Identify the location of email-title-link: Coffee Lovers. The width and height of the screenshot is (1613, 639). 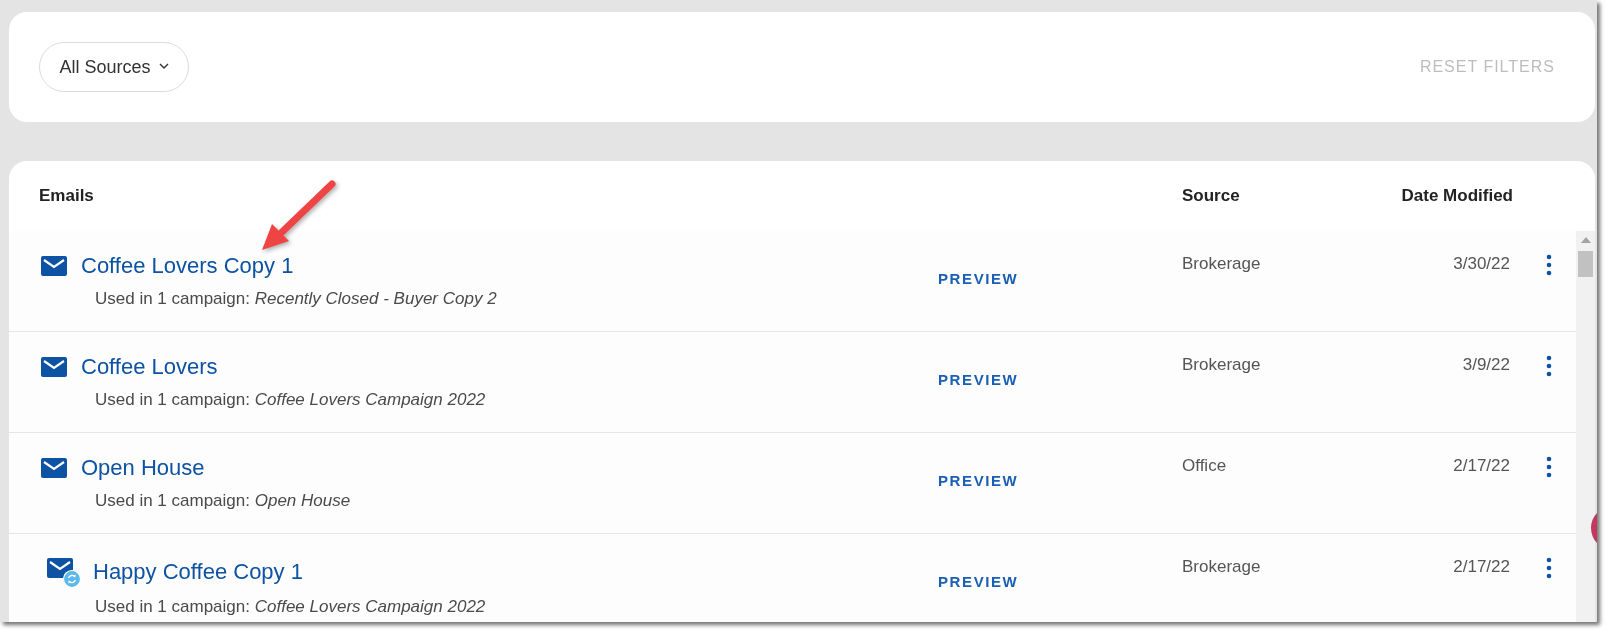
(149, 367).